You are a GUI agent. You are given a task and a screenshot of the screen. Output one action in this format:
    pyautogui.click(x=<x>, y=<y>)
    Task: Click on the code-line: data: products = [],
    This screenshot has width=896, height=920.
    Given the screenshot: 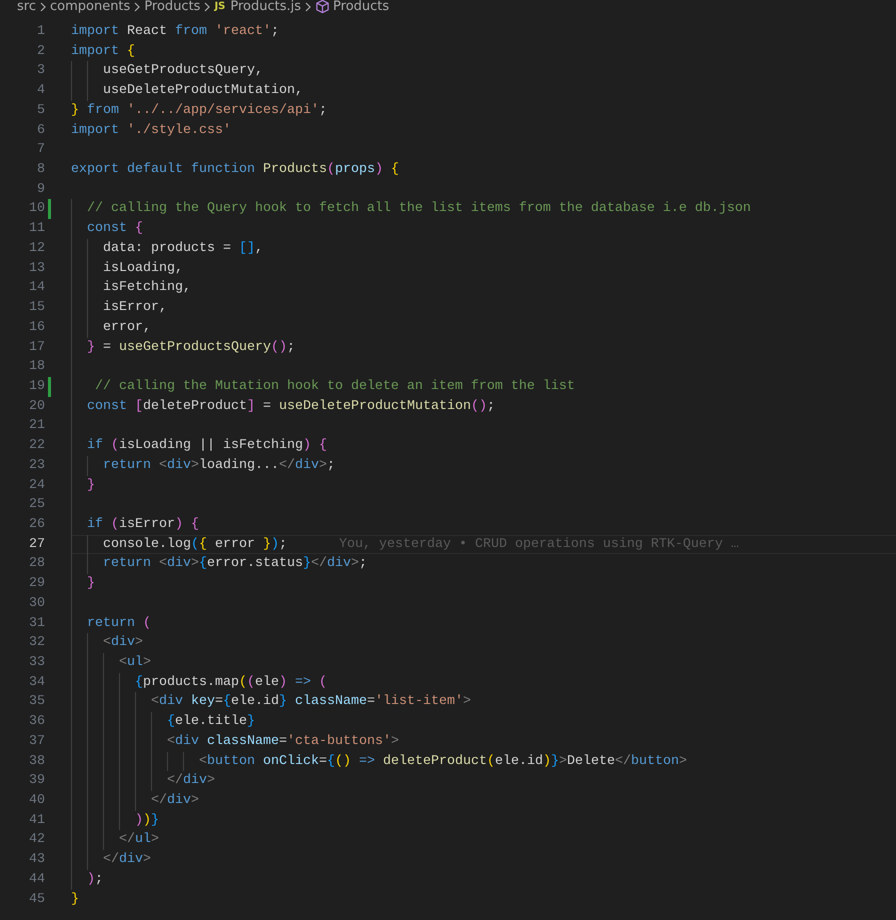 What is the action you would take?
    pyautogui.click(x=167, y=248)
    